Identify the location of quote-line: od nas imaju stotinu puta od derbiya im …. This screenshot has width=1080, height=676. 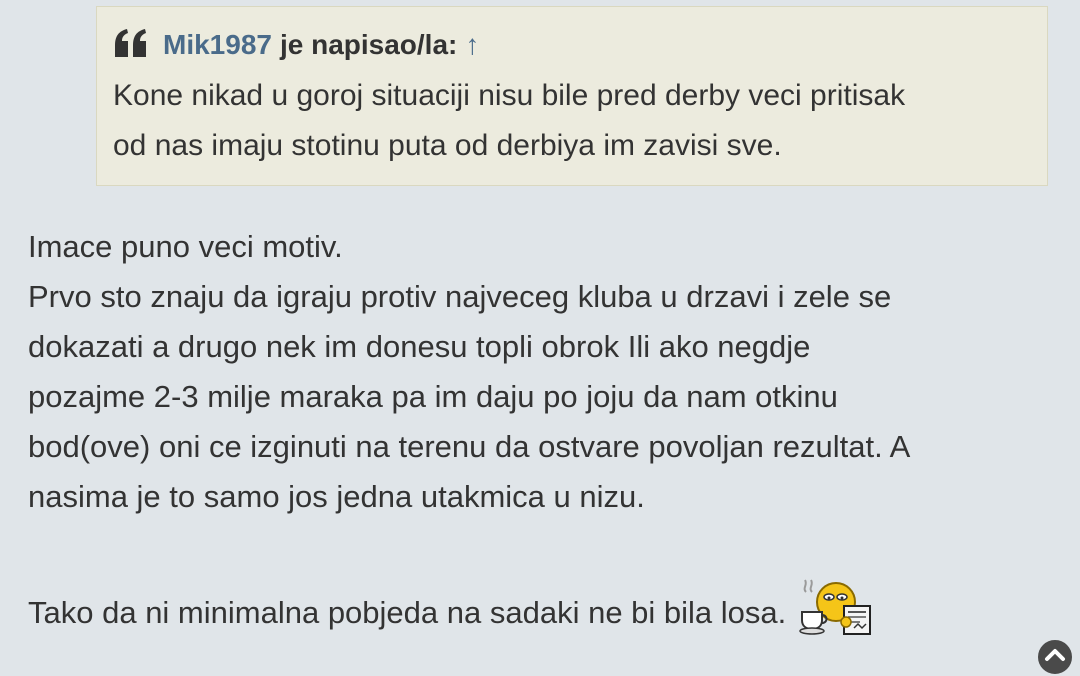
(447, 145).